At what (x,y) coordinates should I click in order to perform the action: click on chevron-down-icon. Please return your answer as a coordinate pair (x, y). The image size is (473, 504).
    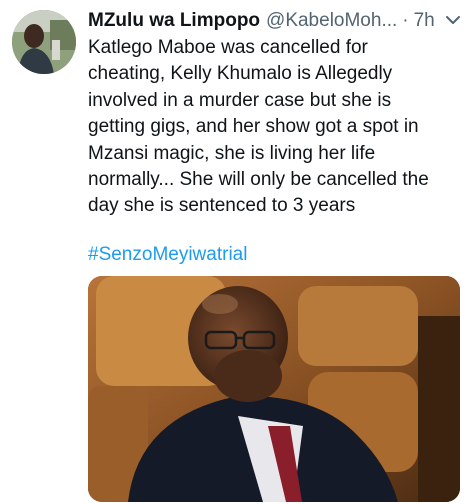
    Looking at the image, I should click on (453, 20).